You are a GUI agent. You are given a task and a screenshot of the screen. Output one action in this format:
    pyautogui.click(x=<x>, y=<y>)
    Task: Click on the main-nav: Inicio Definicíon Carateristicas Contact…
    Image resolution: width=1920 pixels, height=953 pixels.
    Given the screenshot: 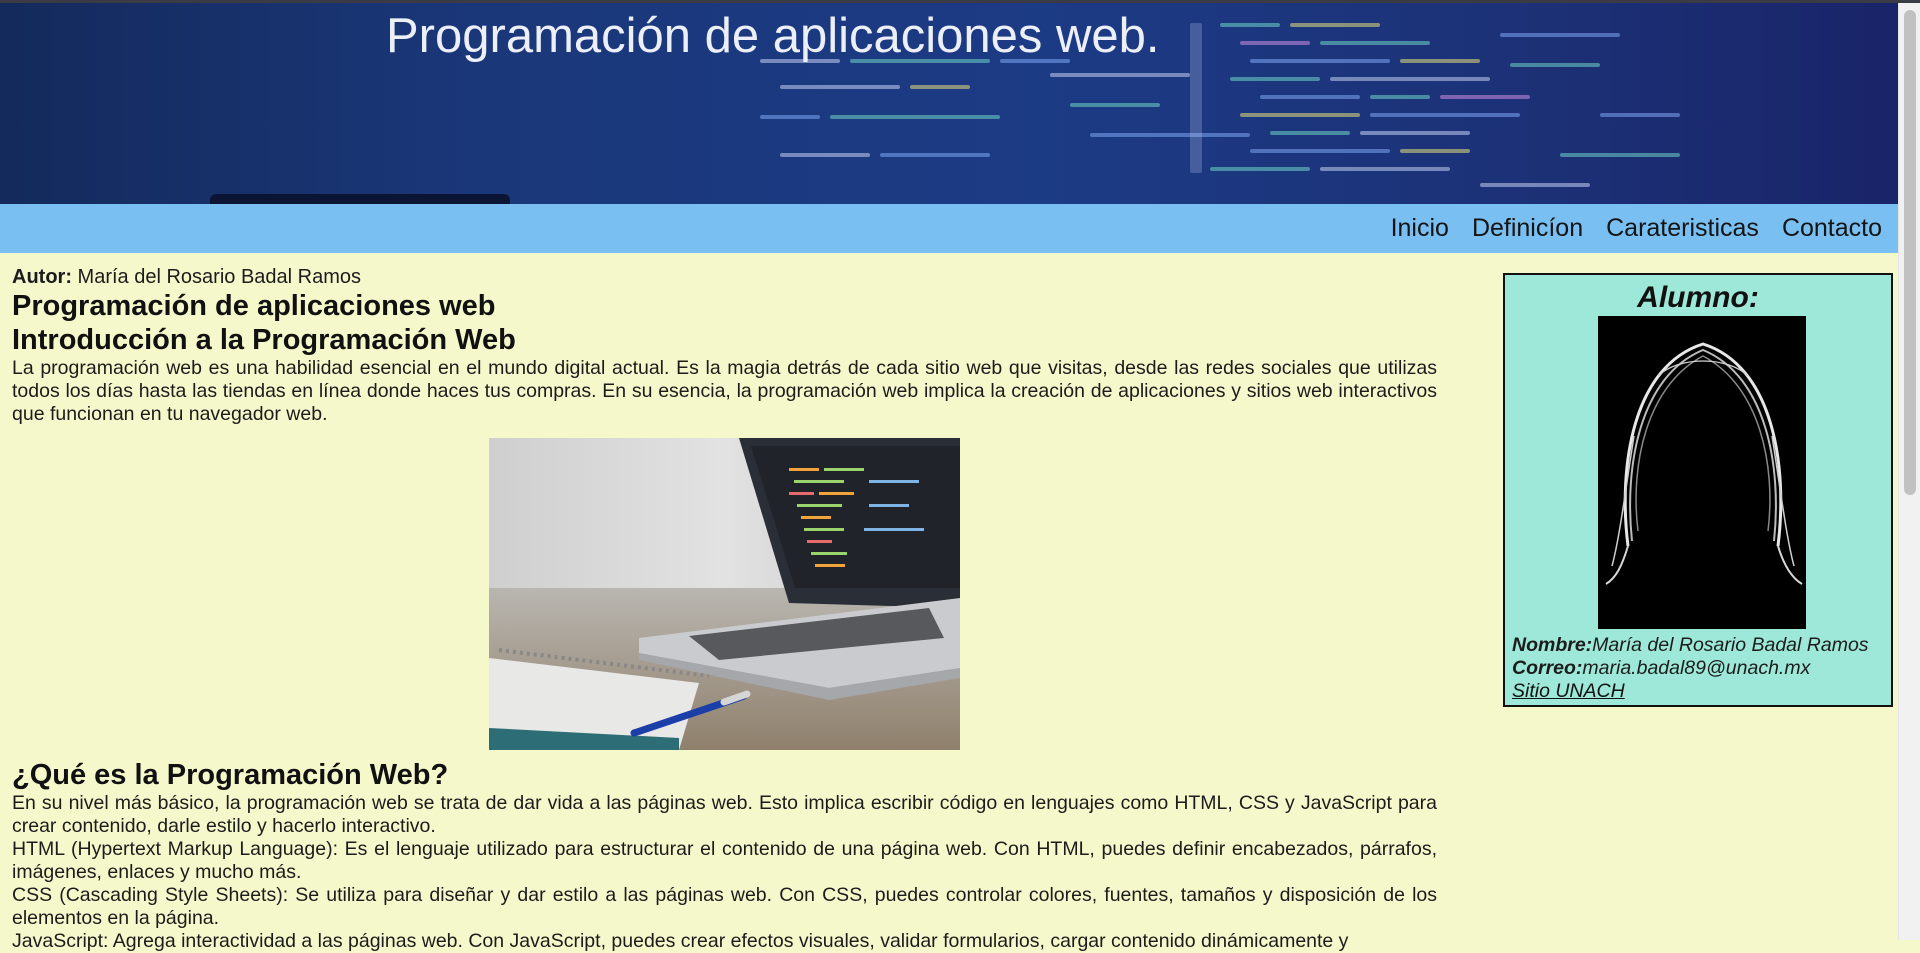 What is the action you would take?
    pyautogui.click(x=1636, y=228)
    